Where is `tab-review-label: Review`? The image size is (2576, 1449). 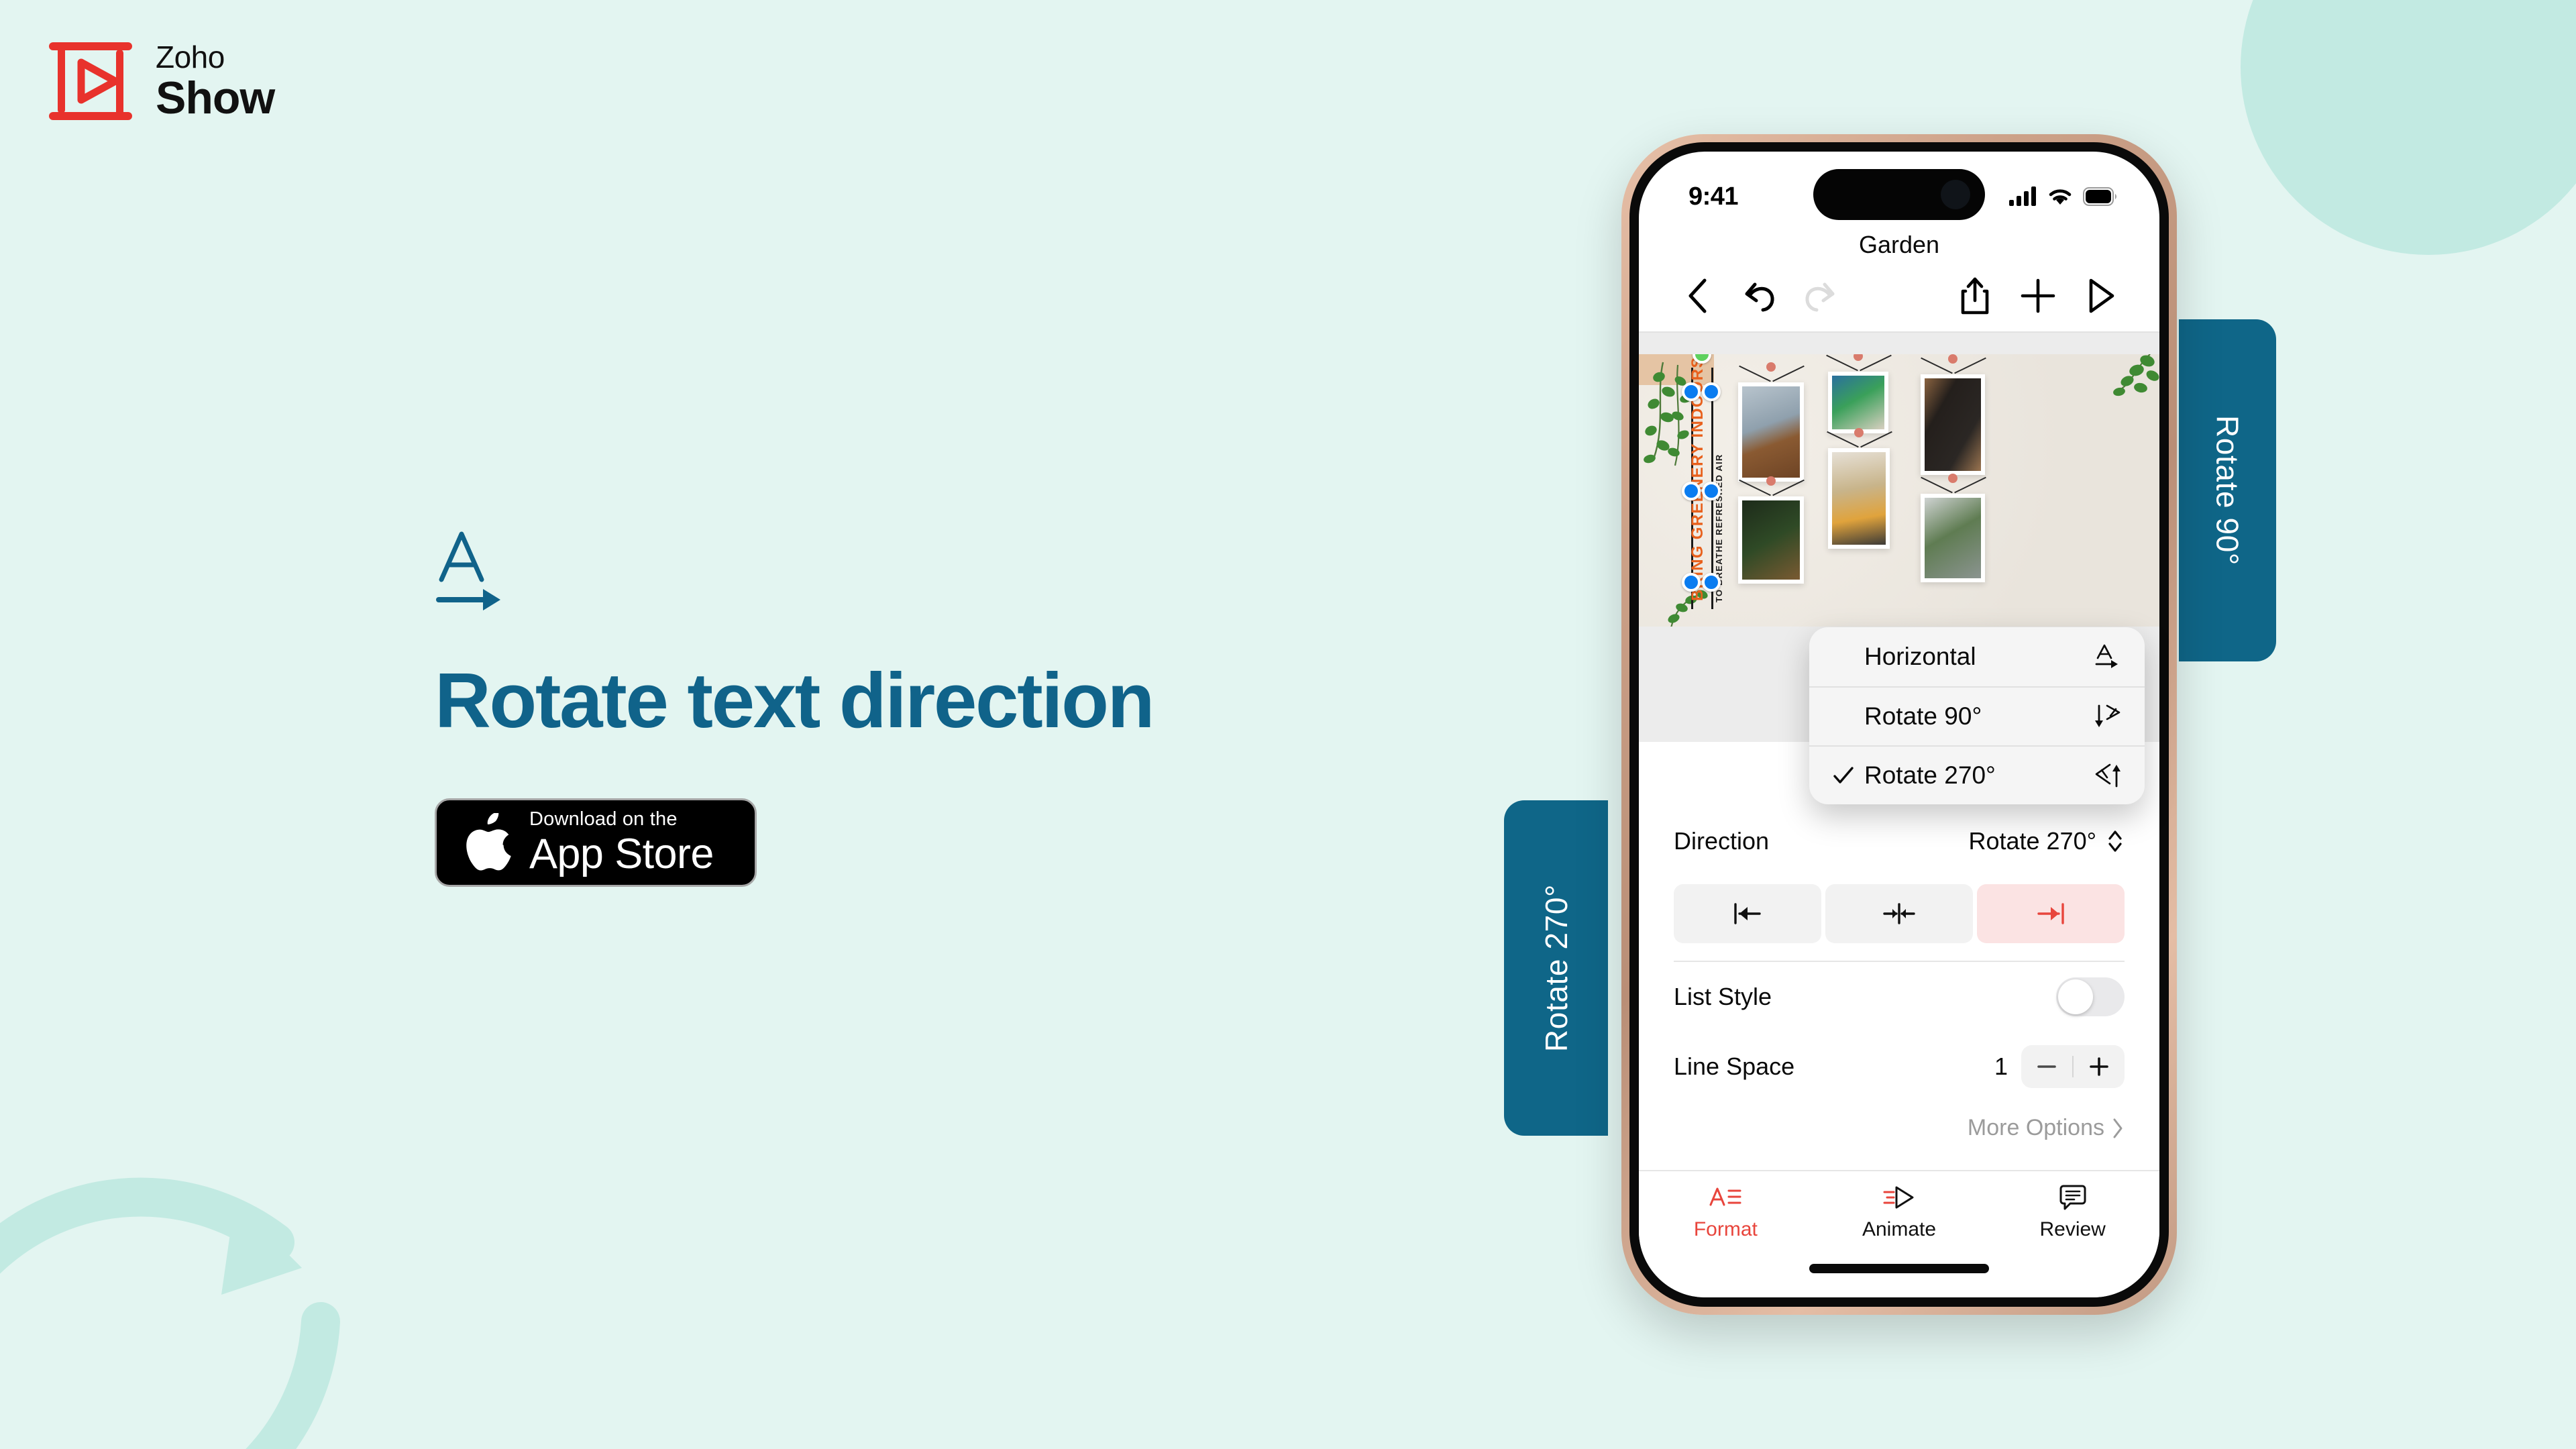
tab-review-label: Review is located at coordinates (2072, 1229).